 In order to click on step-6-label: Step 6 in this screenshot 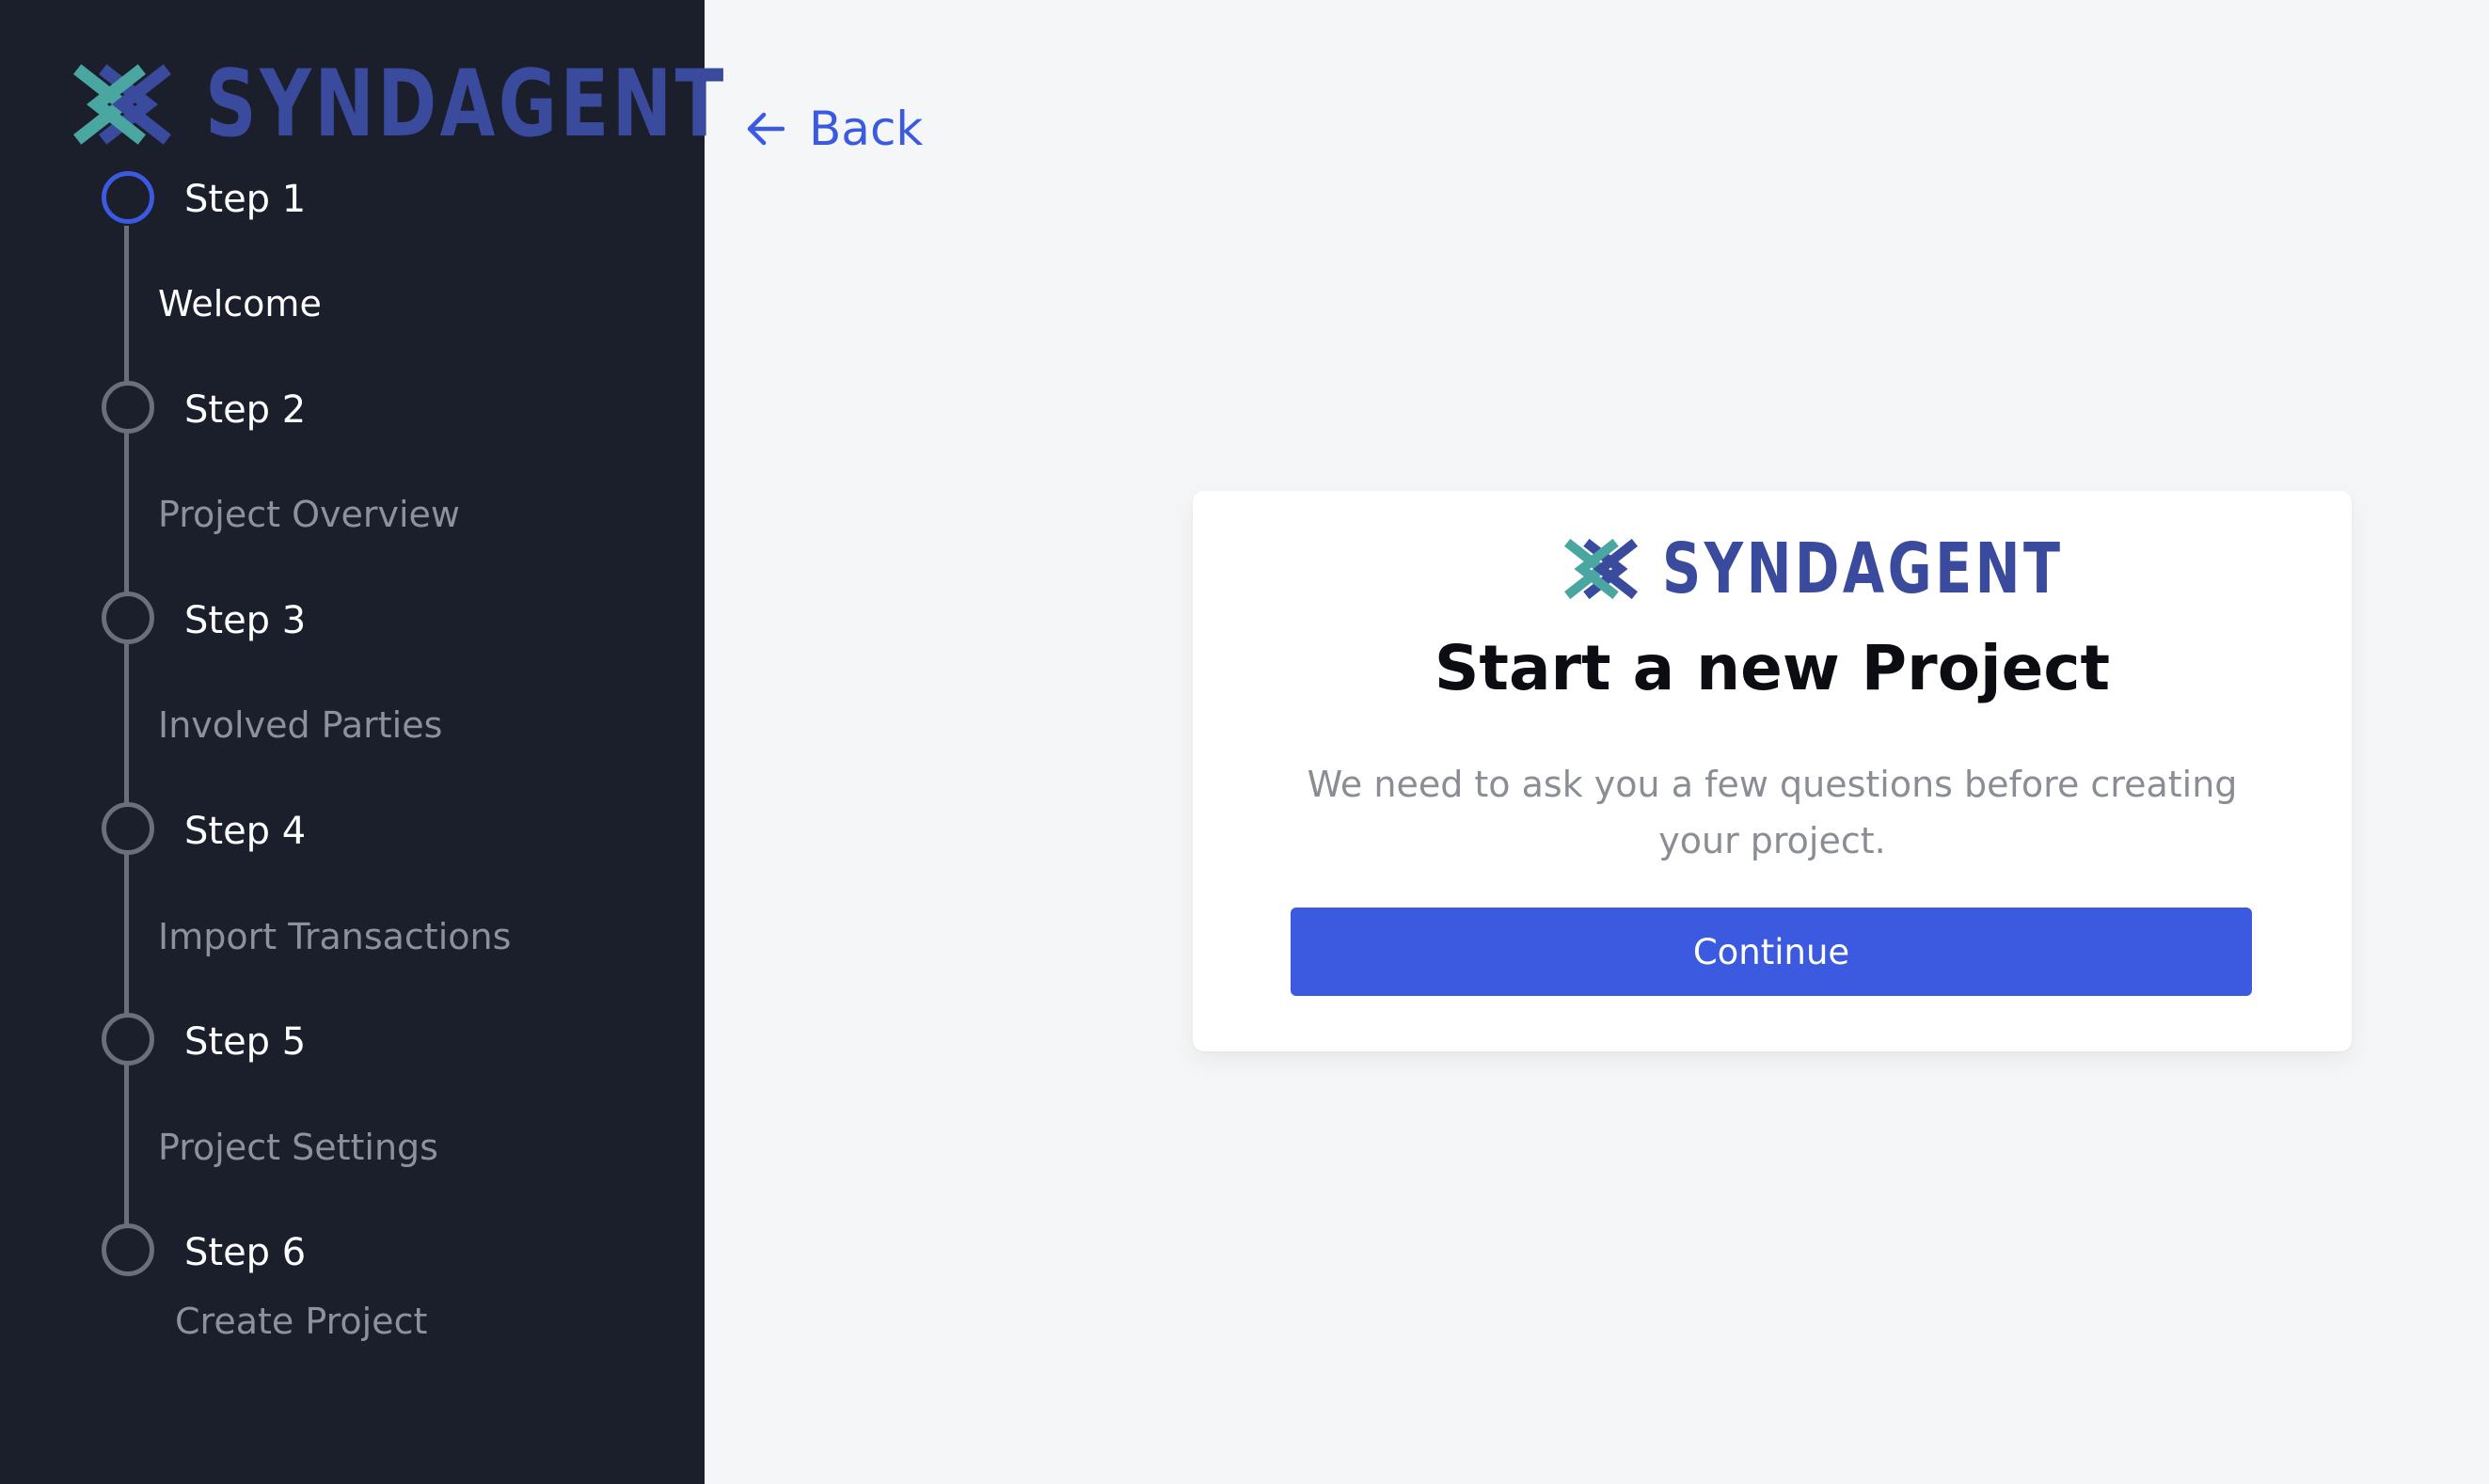, I will do `click(245, 1252)`.